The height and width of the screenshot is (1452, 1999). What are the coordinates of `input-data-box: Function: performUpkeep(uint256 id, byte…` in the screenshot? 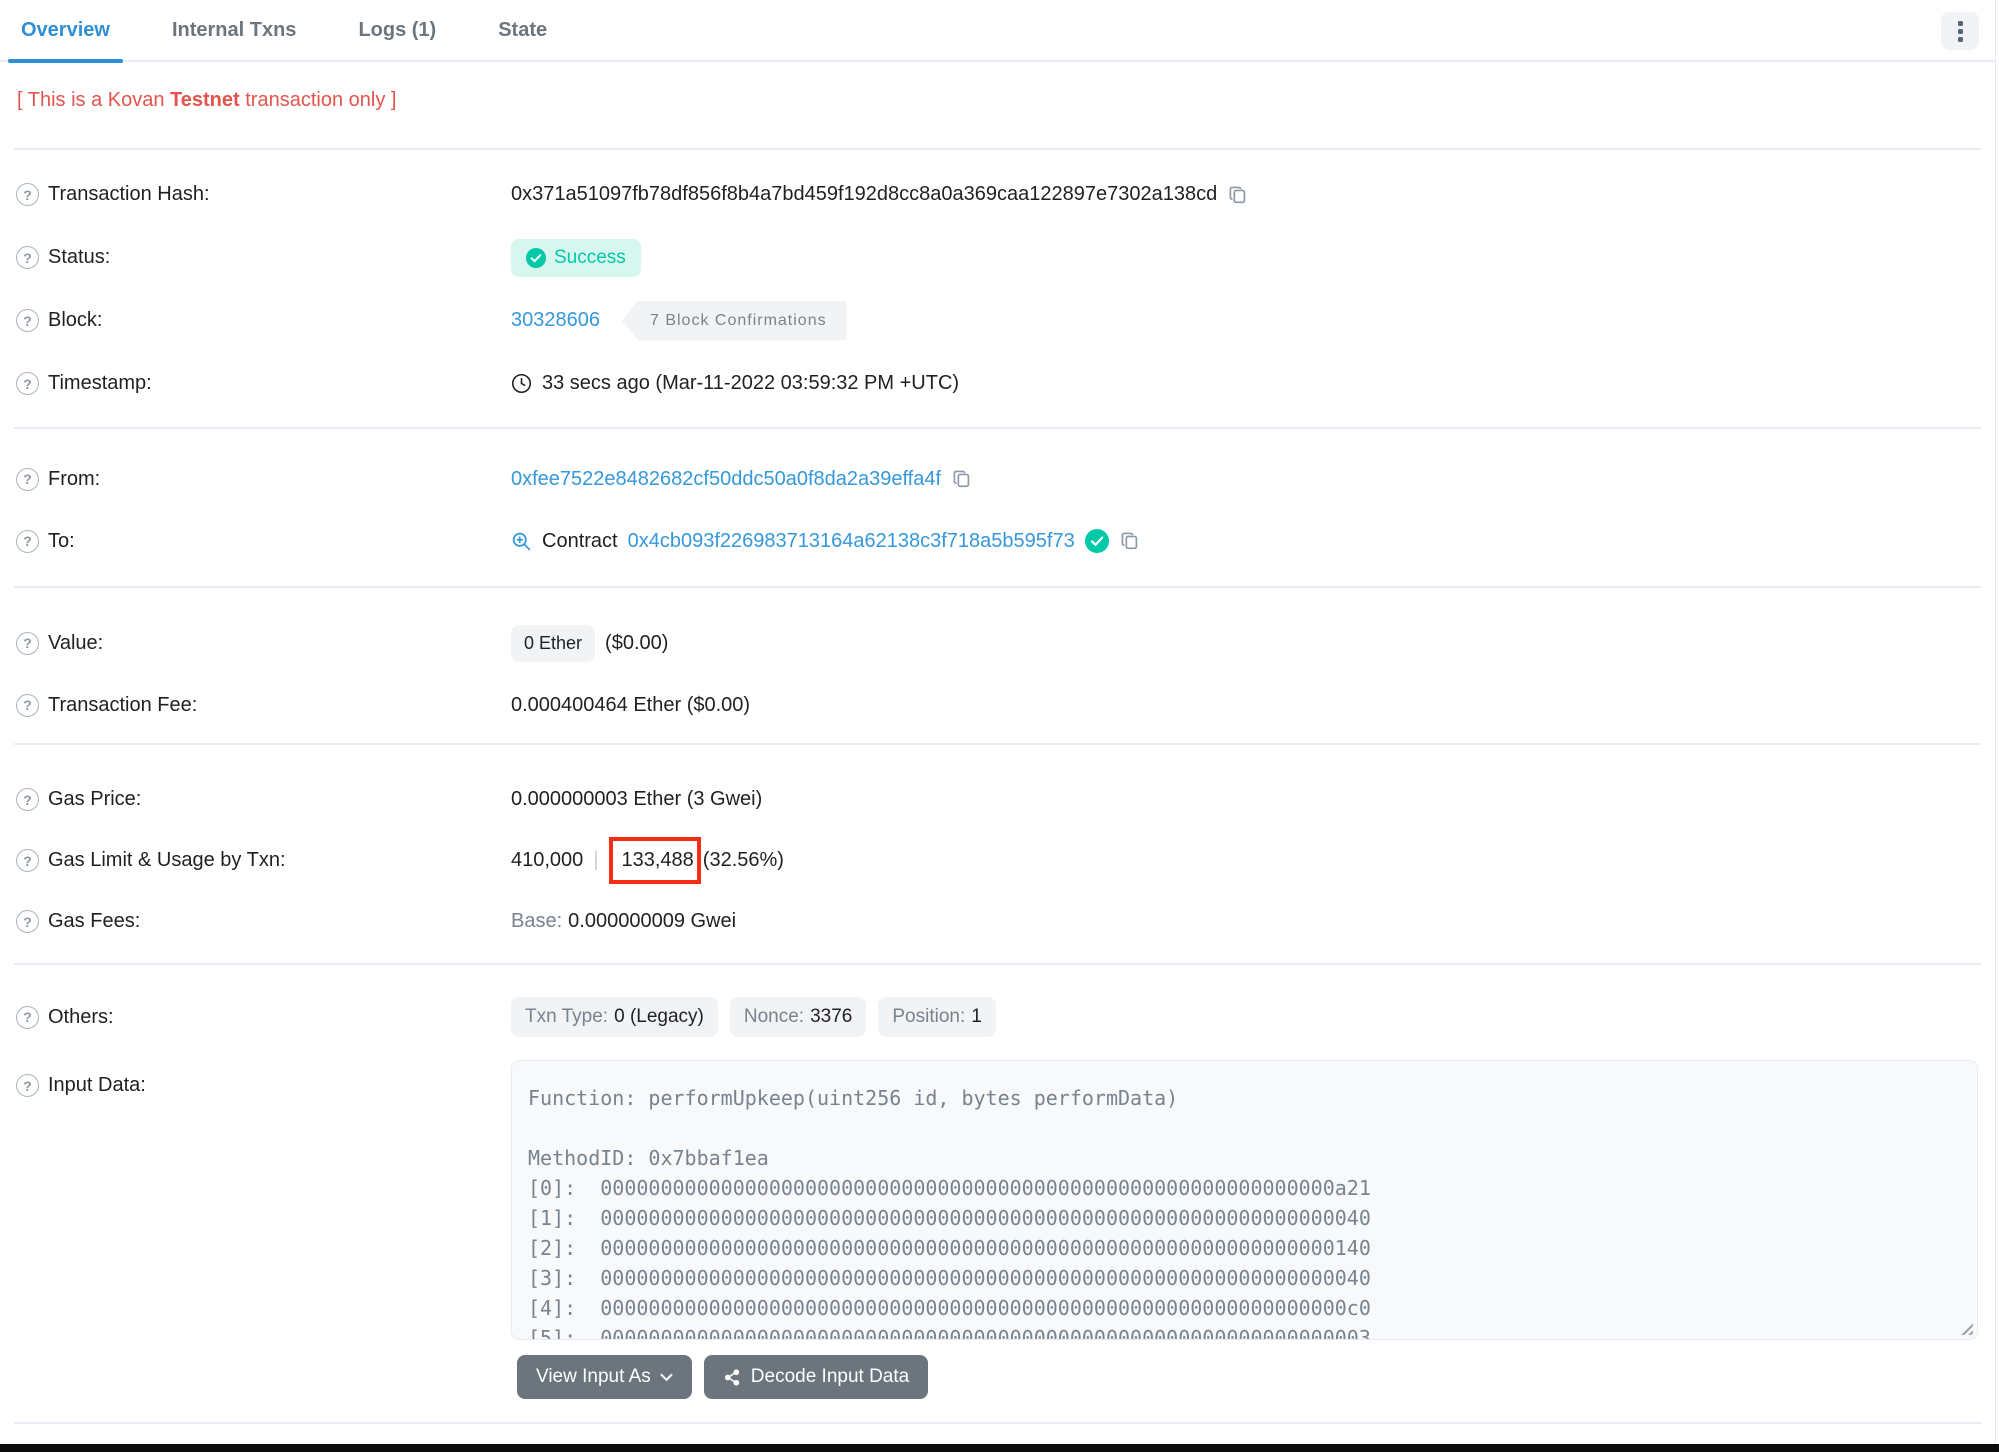 It's located at (1244, 1200).